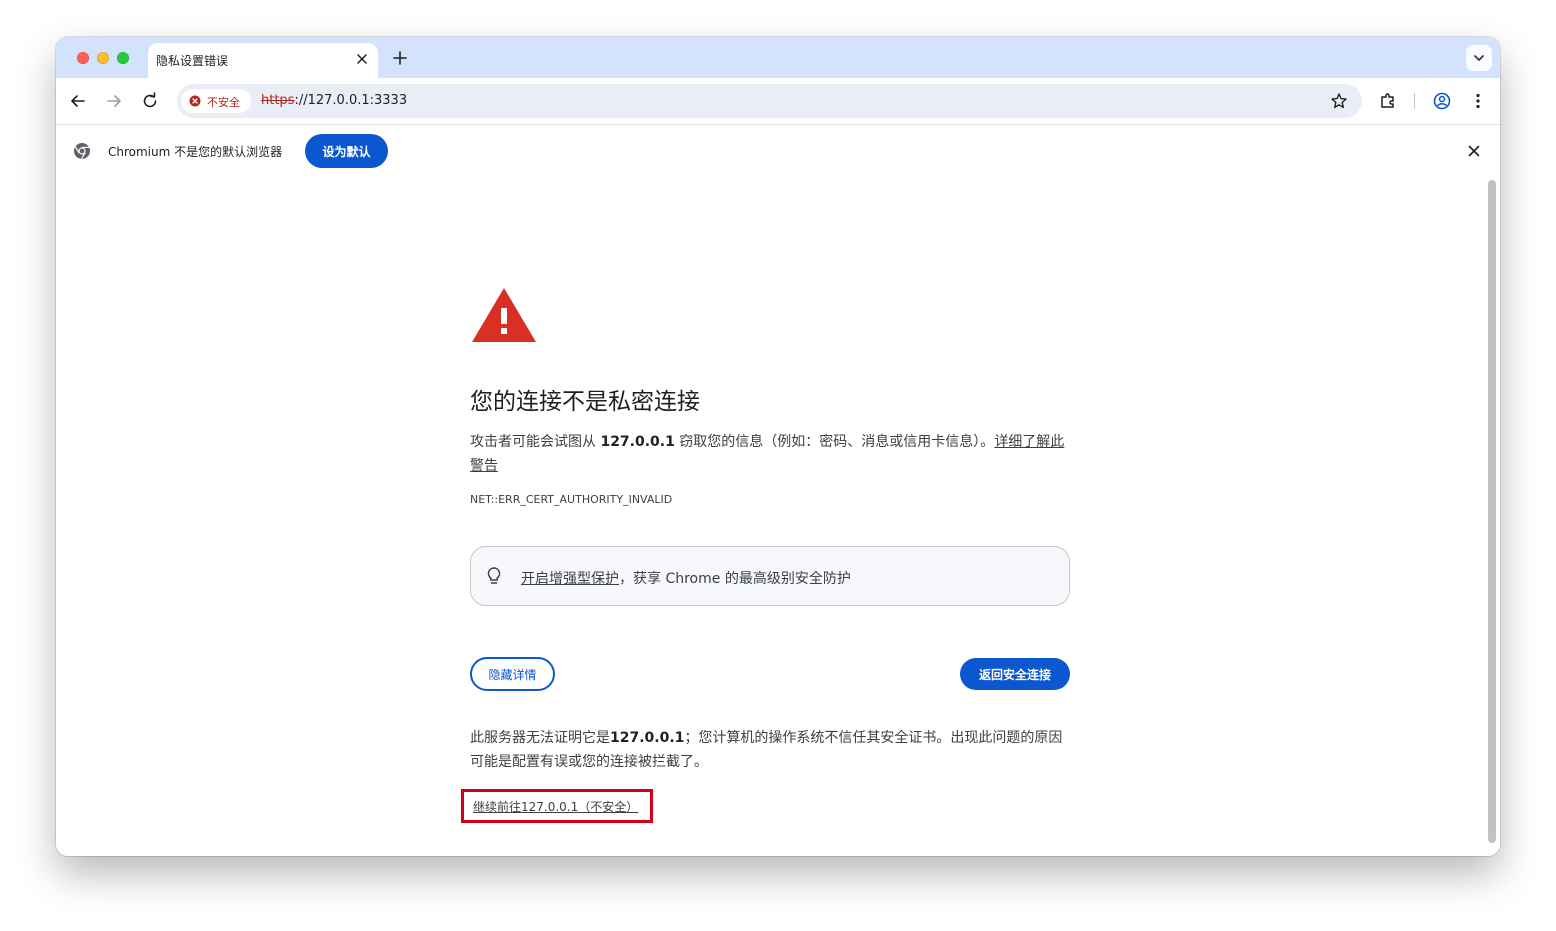 This screenshot has height=931, width=1556. I want to click on enhanced-protection-promo: 开启增强型保护，获享 Chrome 的最高级别安全防护, so click(770, 576).